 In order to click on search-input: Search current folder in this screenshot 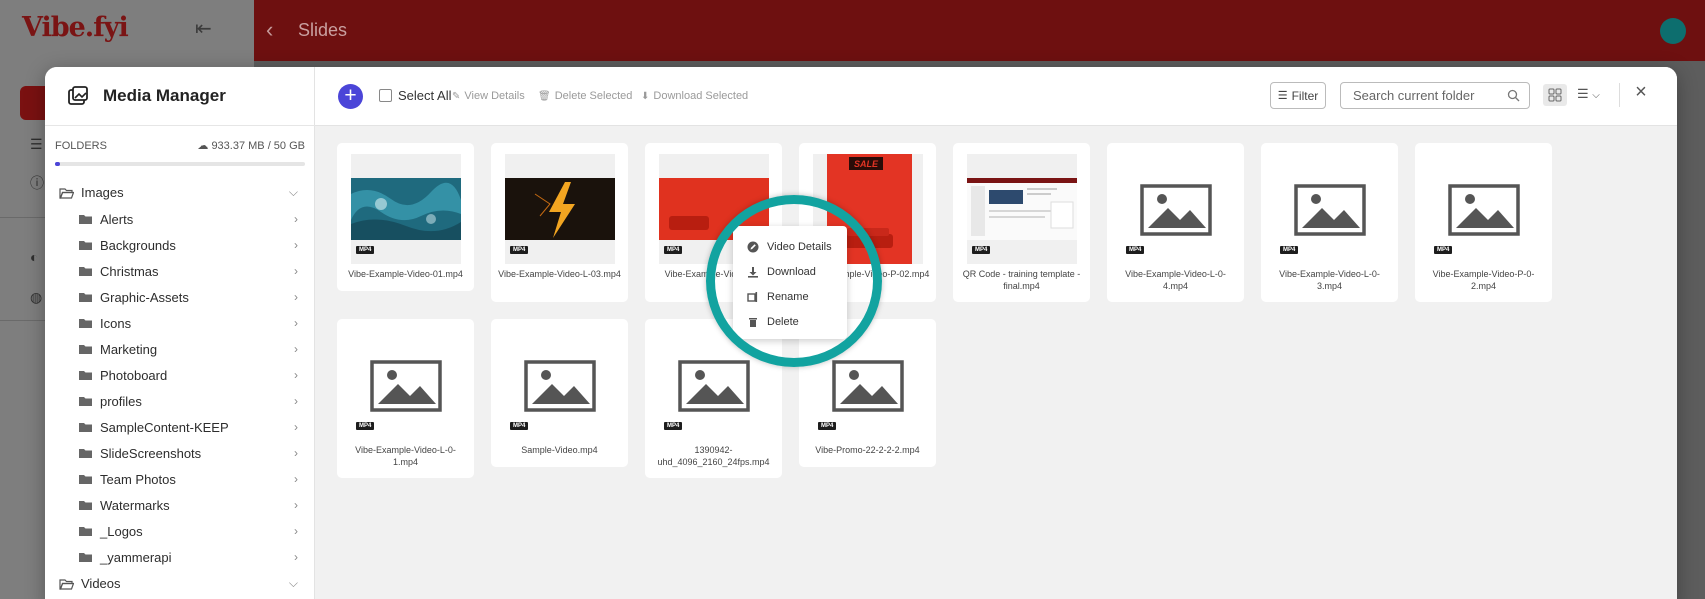, I will do `click(1435, 95)`.